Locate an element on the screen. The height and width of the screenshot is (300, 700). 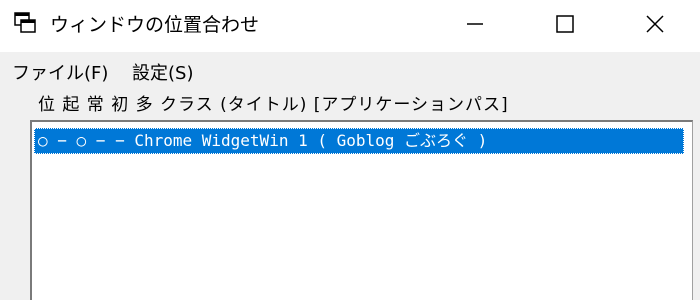
menu-bar: ファイル(F) 設定(S) is located at coordinates (350, 74).